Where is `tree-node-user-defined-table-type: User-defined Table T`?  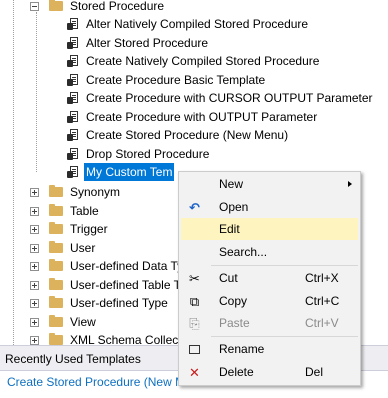 tree-node-user-defined-table-type: User-defined Table T is located at coordinates (105, 285).